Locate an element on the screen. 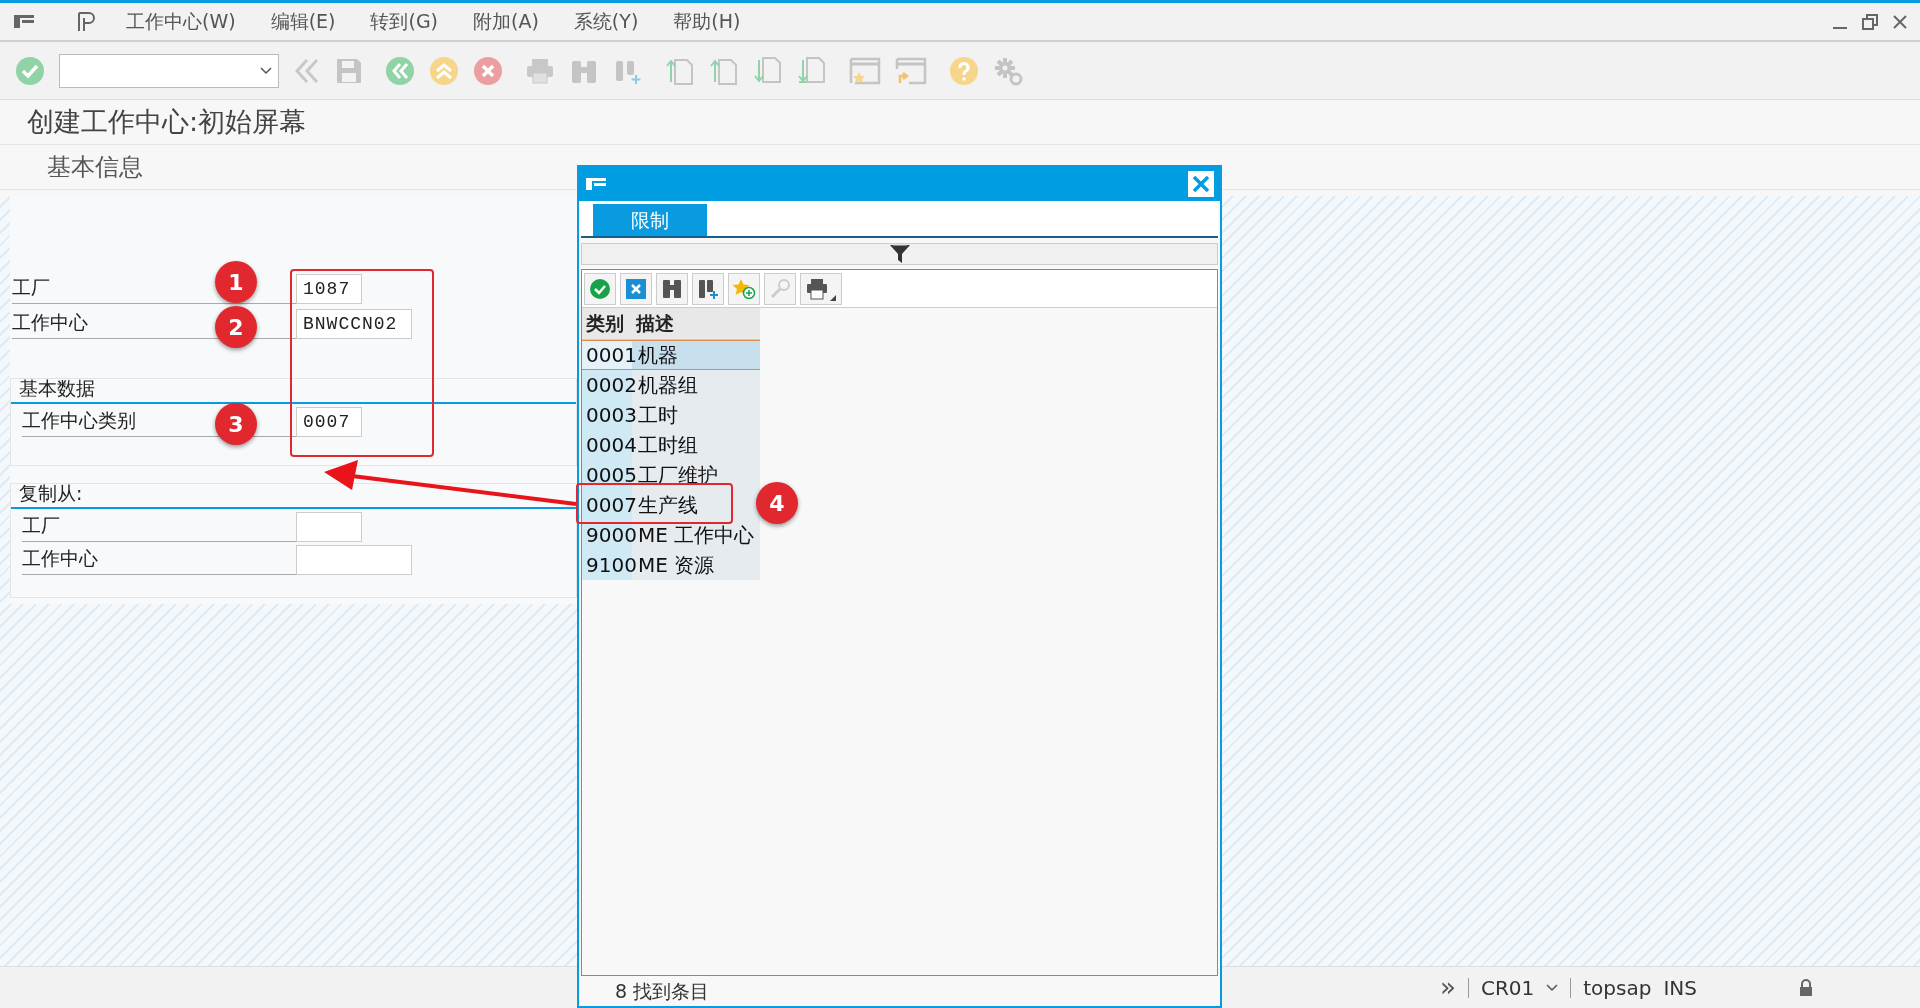 The image size is (1920, 1008). category-description: 生产线 is located at coordinates (668, 505).